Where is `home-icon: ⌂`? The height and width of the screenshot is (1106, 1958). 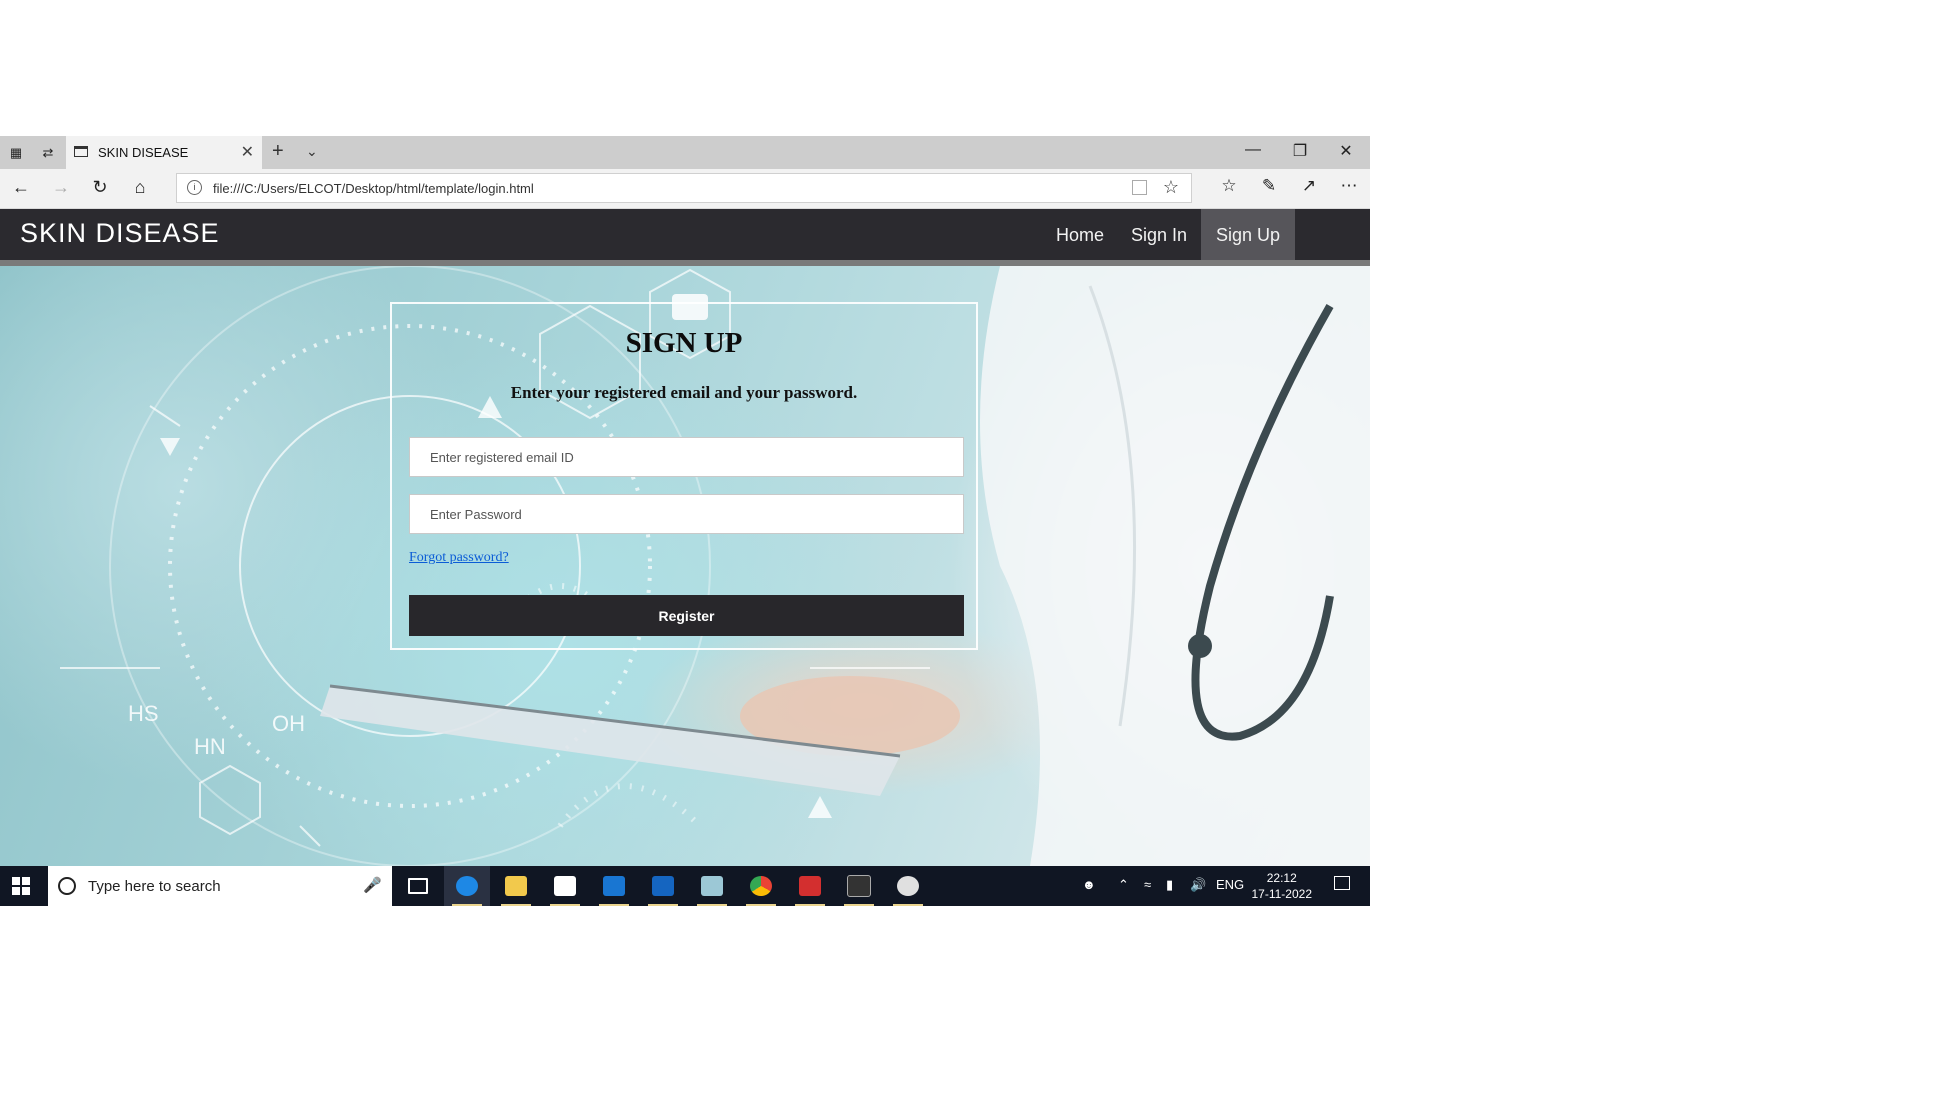 home-icon: ⌂ is located at coordinates (140, 187).